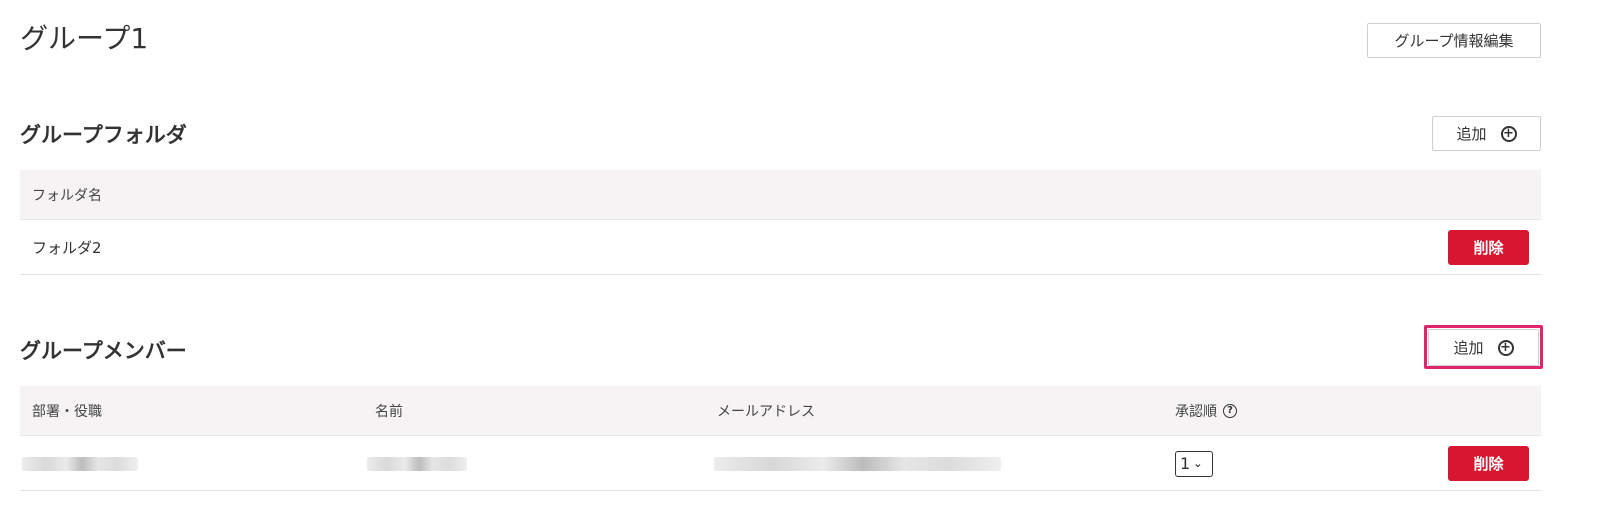 Image resolution: width=1600 pixels, height=529 pixels. I want to click on name-cell, so click(417, 463).